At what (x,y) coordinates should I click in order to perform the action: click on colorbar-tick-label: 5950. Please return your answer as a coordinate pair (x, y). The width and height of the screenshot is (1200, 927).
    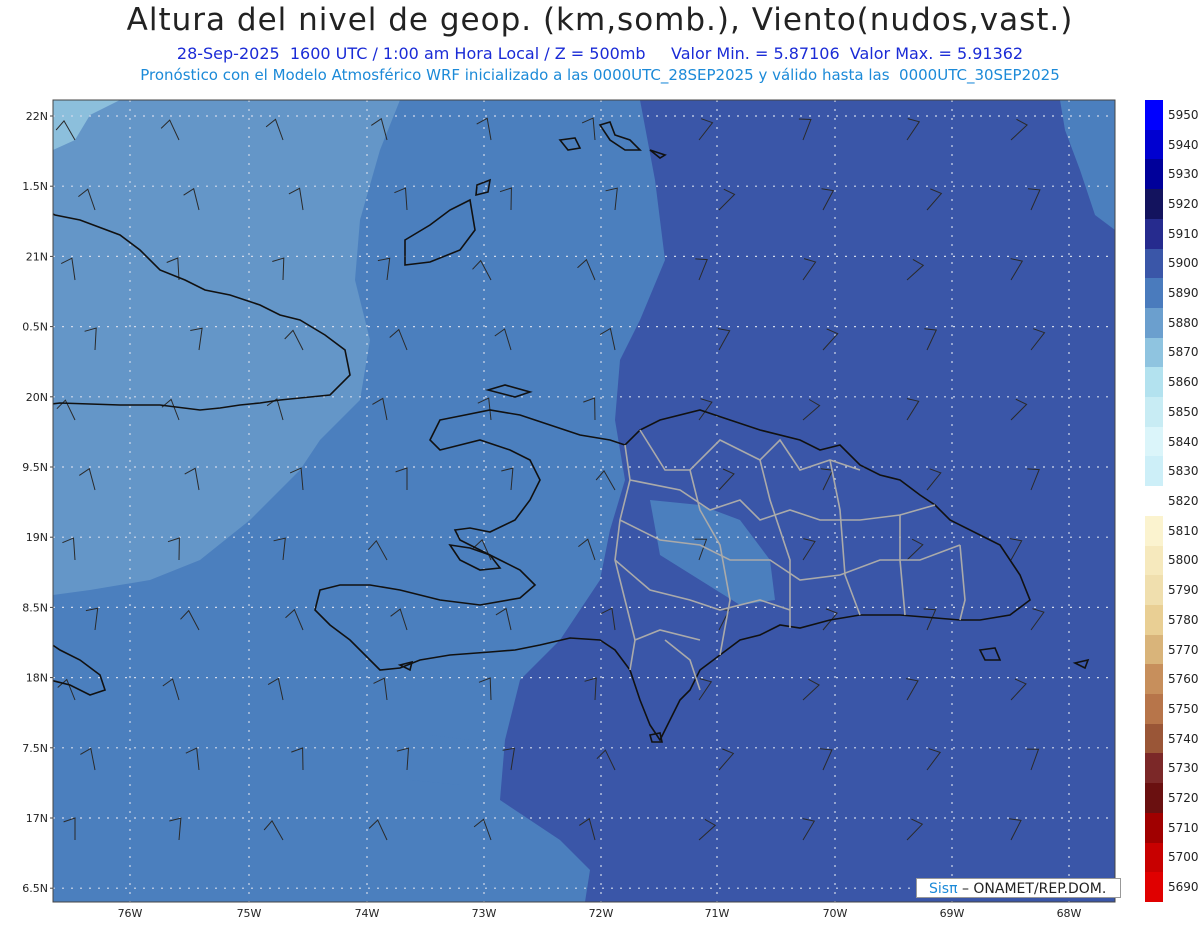
    Looking at the image, I should click on (1183, 114).